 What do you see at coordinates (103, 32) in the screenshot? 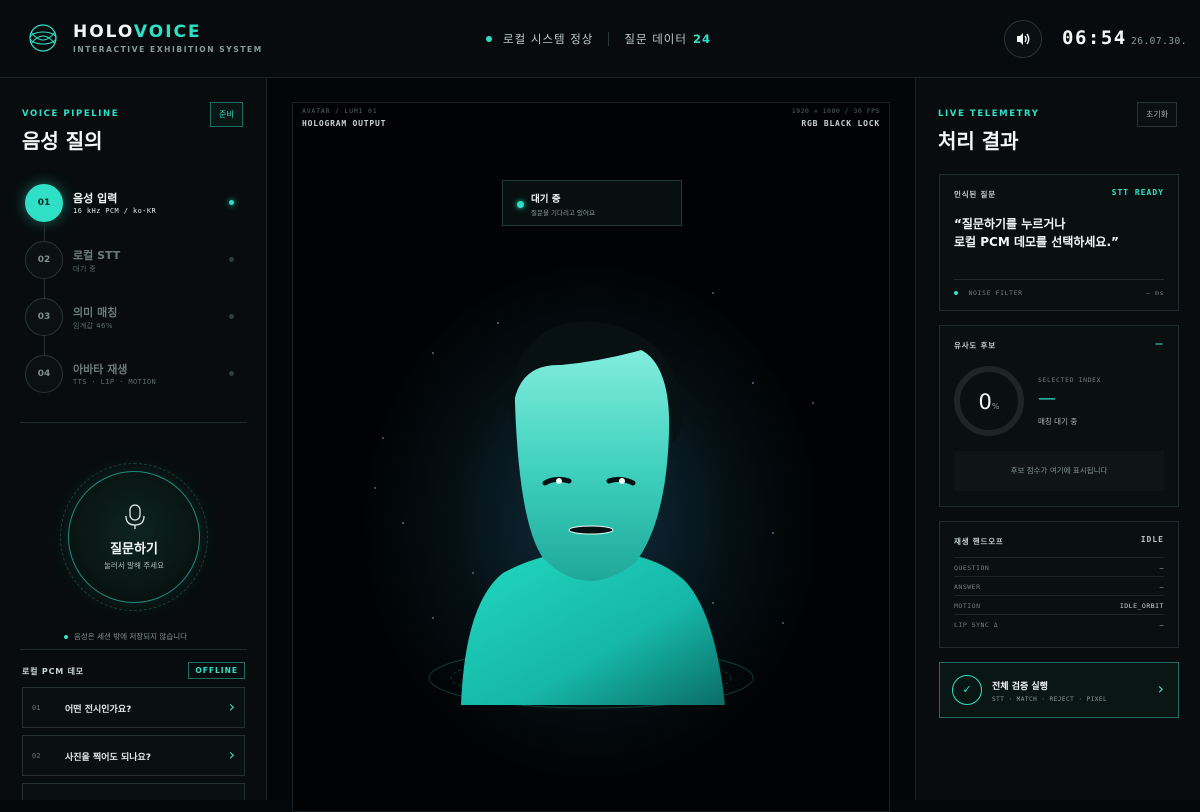
I see `brand-title-part1: HOLO` at bounding box center [103, 32].